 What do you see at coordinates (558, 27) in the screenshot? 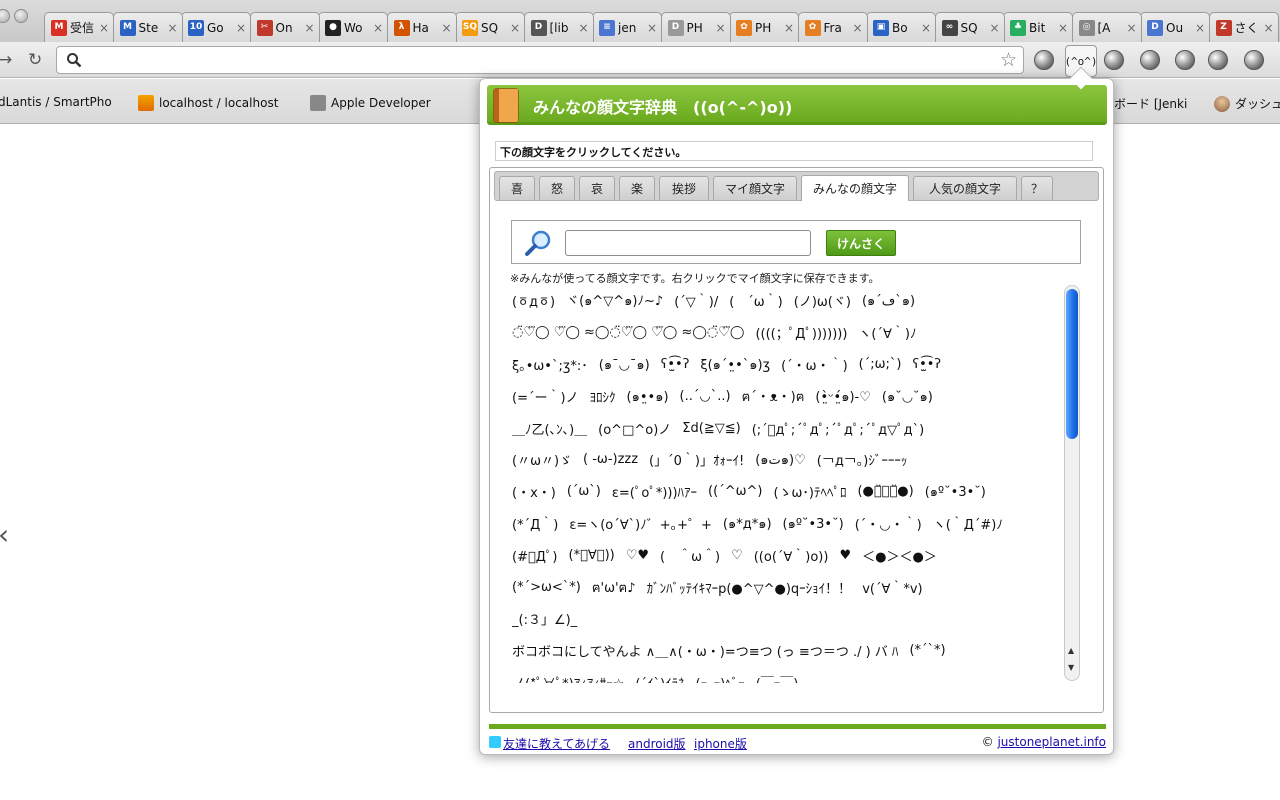
I see `browser-tab: D [lib ×` at bounding box center [558, 27].